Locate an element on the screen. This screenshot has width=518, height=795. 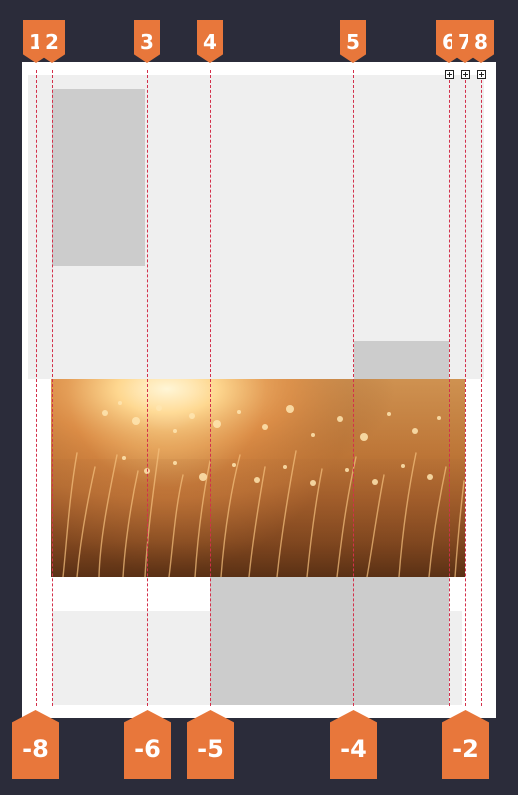
column-marker-5: 5 is located at coordinates (353, 41).